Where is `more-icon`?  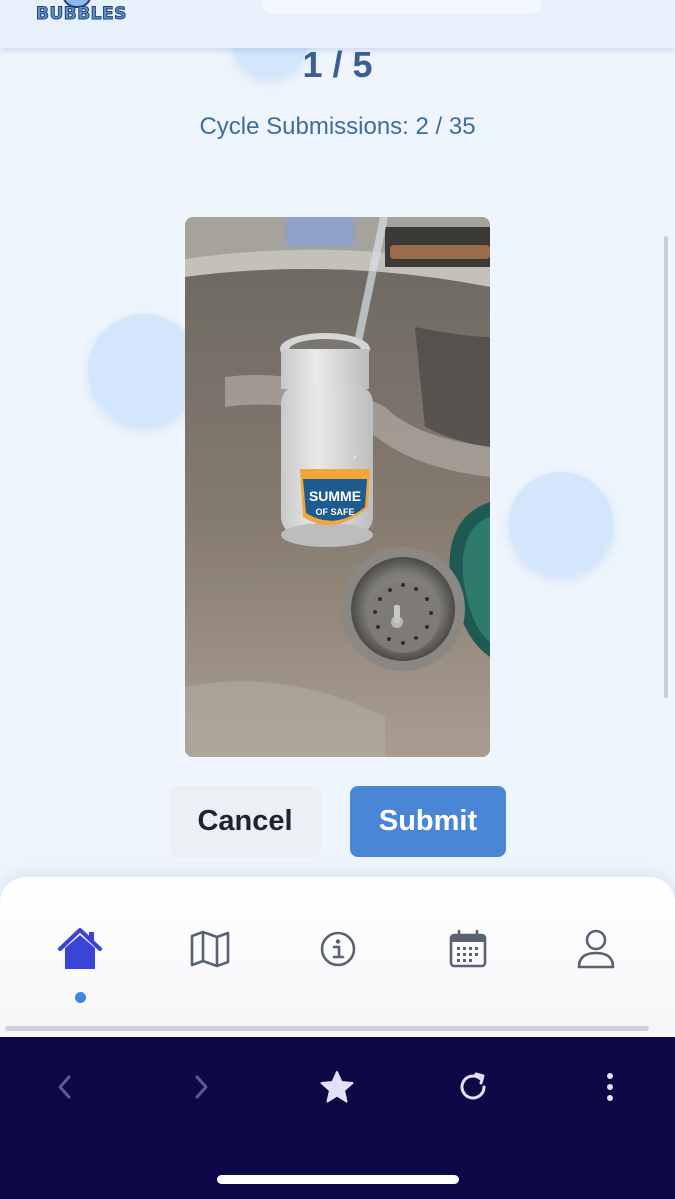
more-icon is located at coordinates (610, 1087).